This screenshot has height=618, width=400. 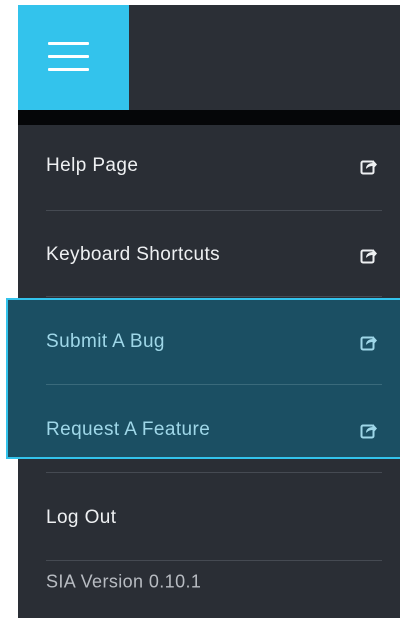 What do you see at coordinates (133, 254) in the screenshot?
I see `menu-item-label: Keyboard Shortcuts` at bounding box center [133, 254].